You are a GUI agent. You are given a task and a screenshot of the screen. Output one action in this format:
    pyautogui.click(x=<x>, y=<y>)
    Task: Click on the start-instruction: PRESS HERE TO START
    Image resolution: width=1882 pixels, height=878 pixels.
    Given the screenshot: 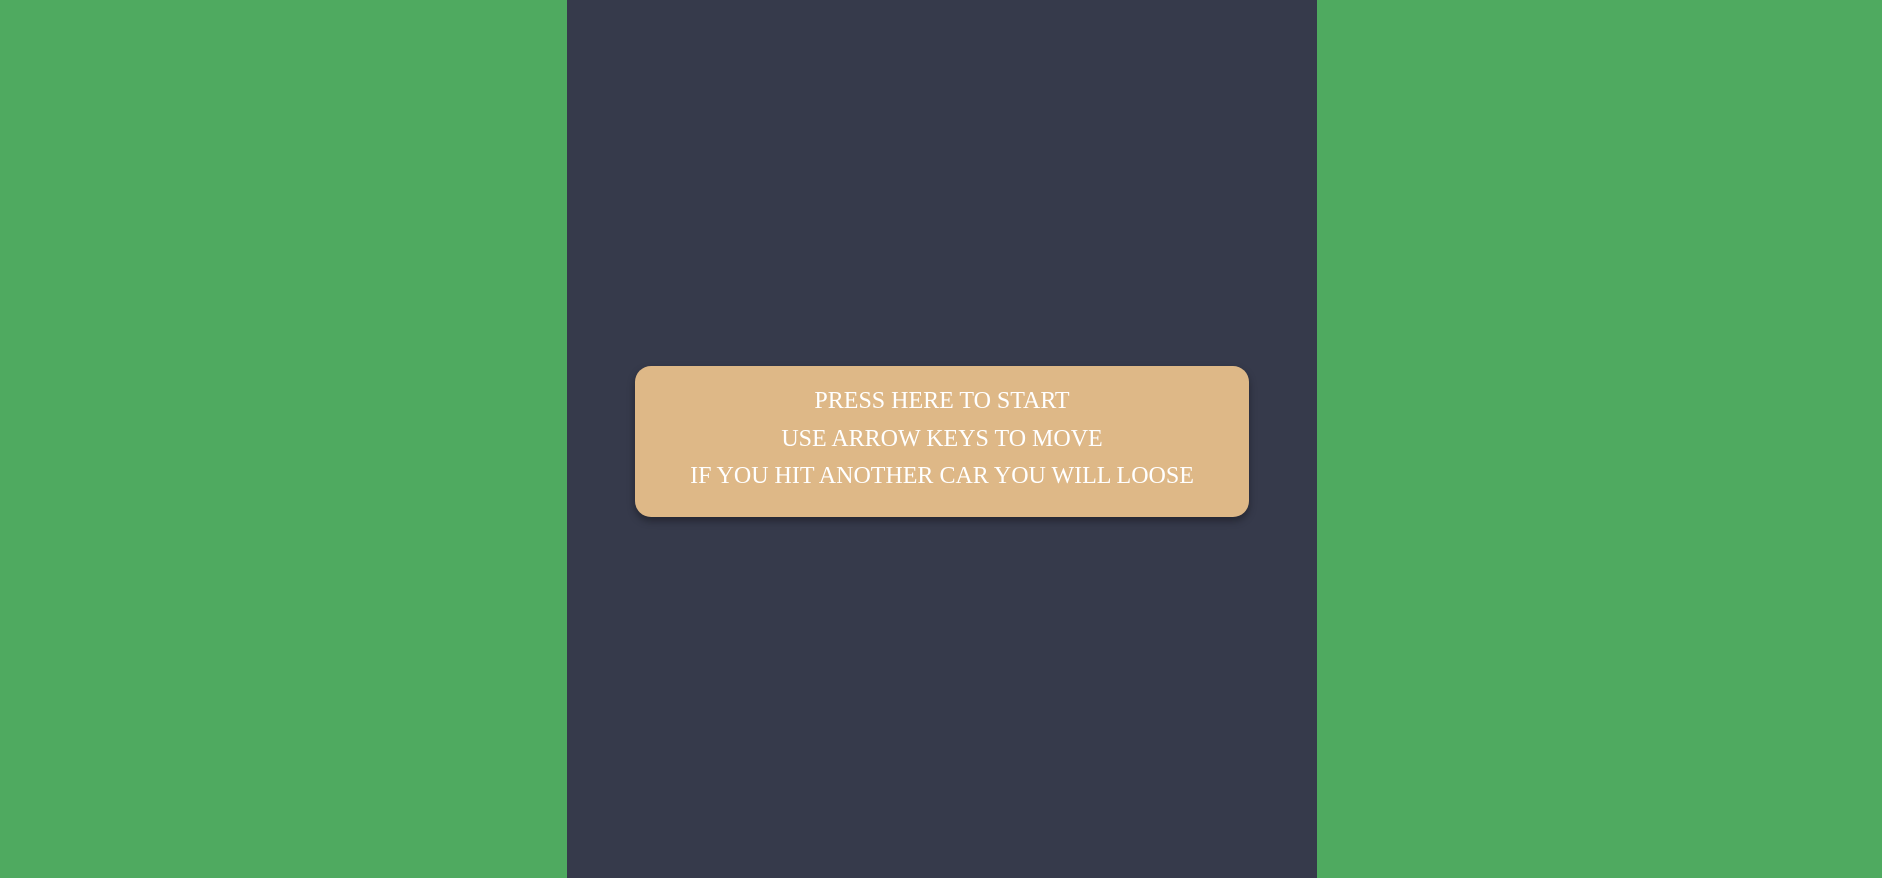 What is the action you would take?
    pyautogui.click(x=942, y=401)
    